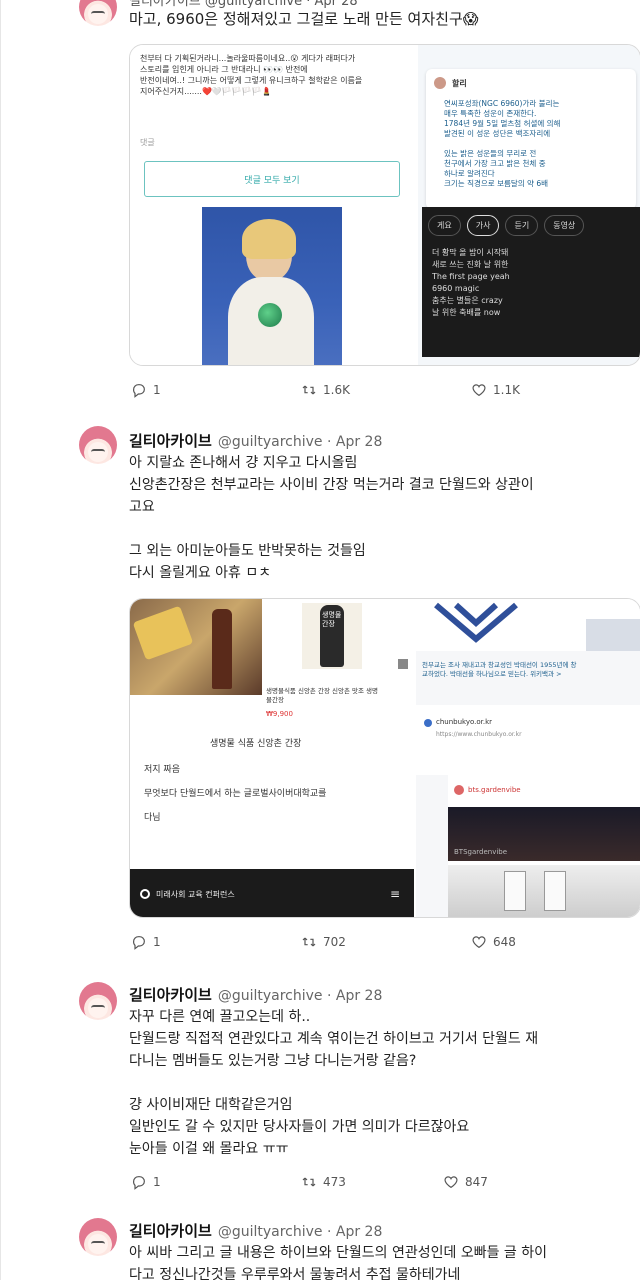 The width and height of the screenshot is (640, 1280). I want to click on insta-user: bts.gardenvibe, so click(494, 790).